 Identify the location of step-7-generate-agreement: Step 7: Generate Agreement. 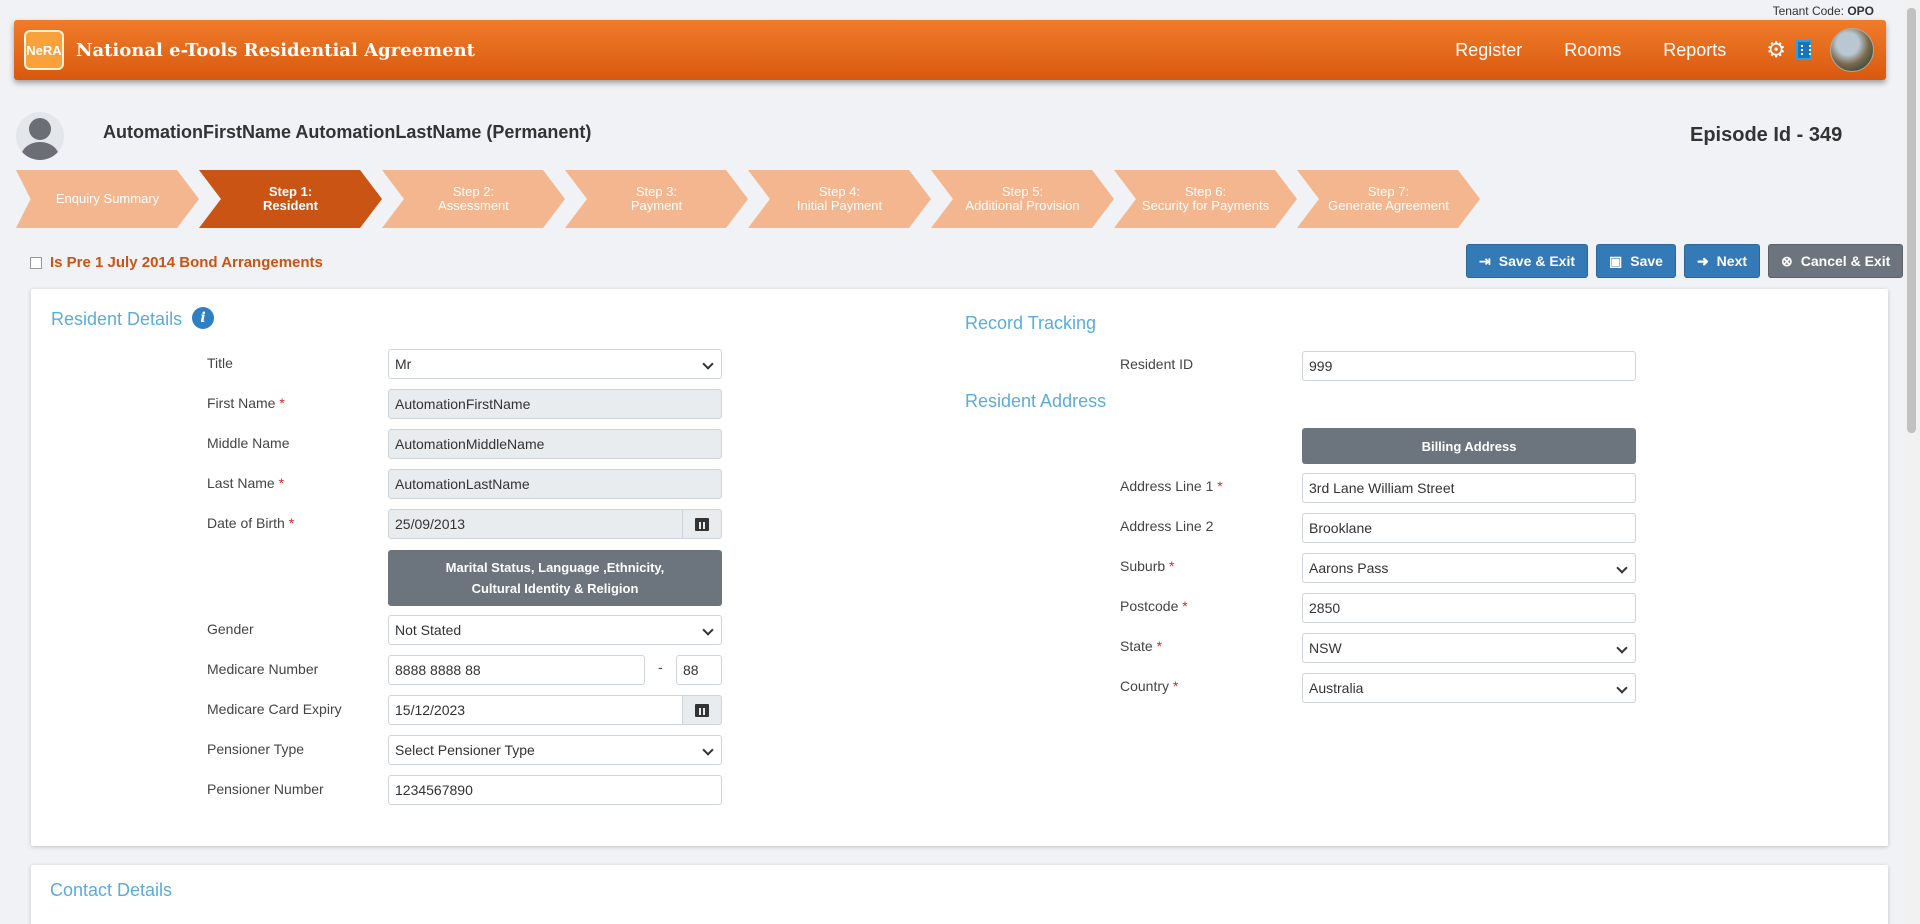
(1388, 199).